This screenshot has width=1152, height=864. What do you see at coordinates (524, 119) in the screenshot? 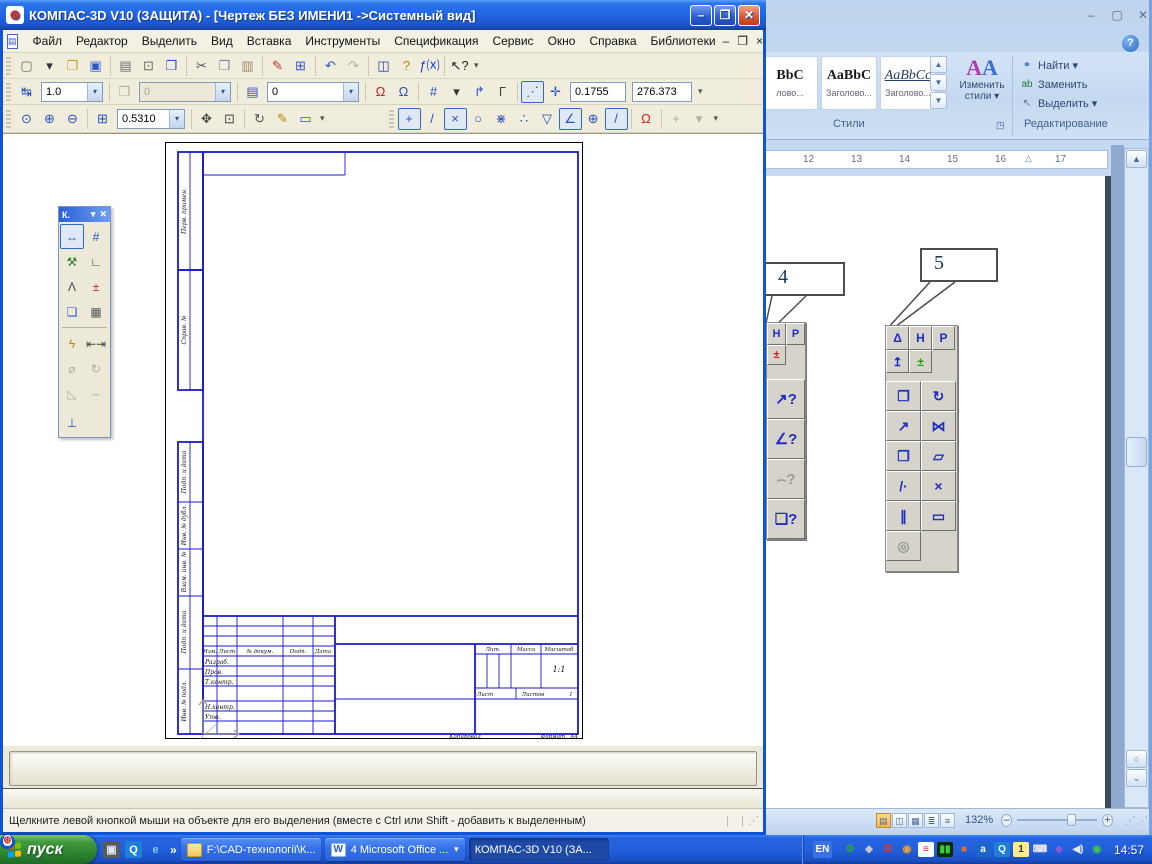
I see `snap-grid-button: ∴` at bounding box center [524, 119].